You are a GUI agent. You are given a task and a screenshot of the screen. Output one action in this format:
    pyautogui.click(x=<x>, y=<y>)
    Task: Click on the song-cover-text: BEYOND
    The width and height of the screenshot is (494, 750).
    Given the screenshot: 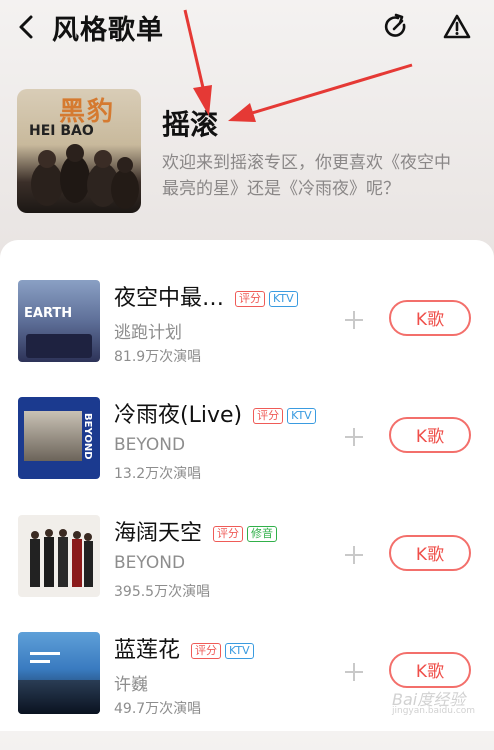 What is the action you would take?
    pyautogui.click(x=87, y=436)
    